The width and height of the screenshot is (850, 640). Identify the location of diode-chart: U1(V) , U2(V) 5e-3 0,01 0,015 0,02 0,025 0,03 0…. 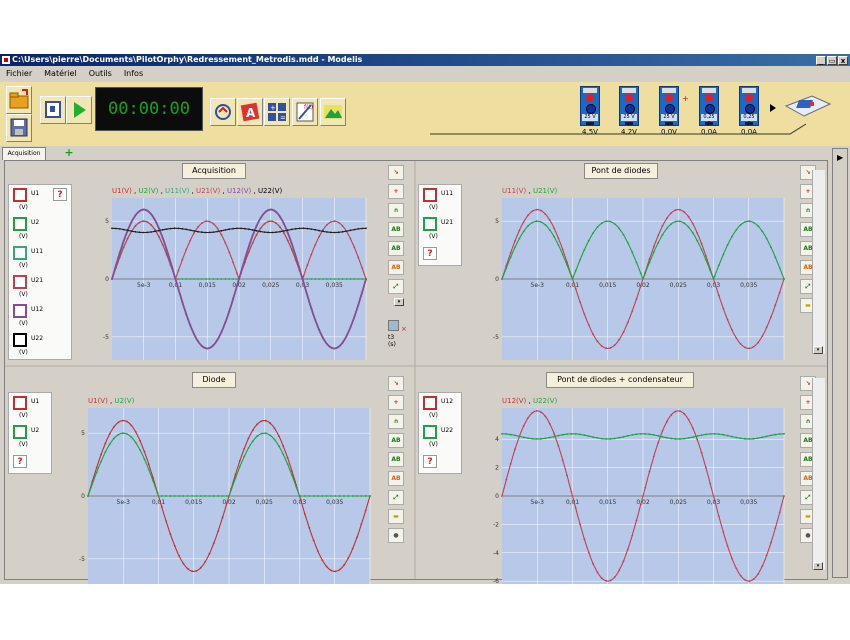
(222, 489).